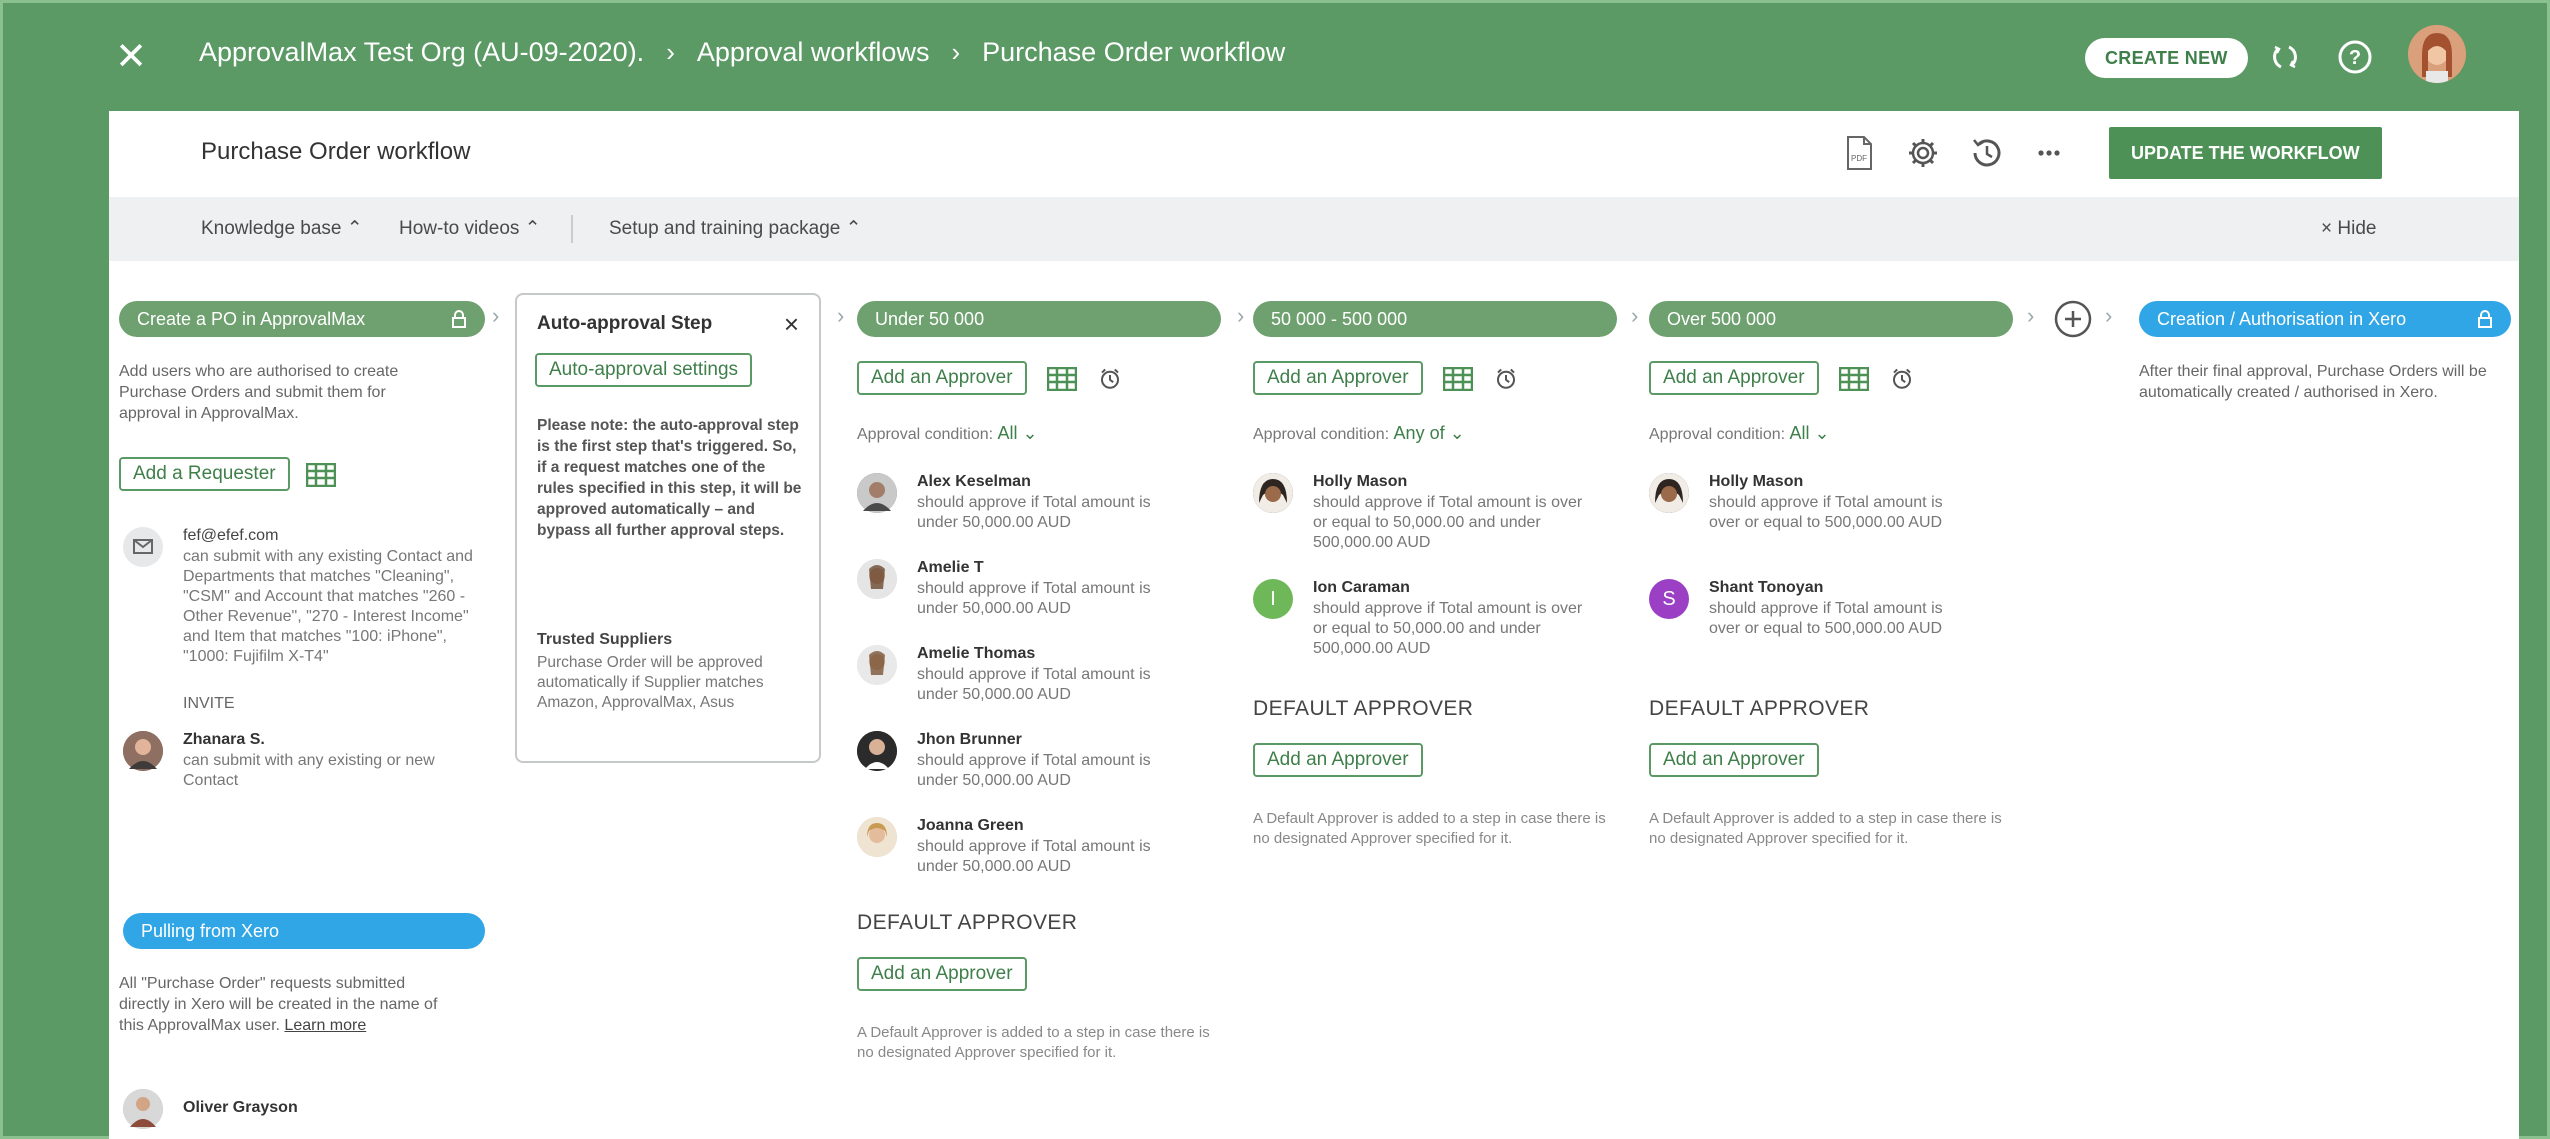  What do you see at coordinates (1435, 319) in the screenshot?
I see `step-50000-500000: 50 000 - 500 000` at bounding box center [1435, 319].